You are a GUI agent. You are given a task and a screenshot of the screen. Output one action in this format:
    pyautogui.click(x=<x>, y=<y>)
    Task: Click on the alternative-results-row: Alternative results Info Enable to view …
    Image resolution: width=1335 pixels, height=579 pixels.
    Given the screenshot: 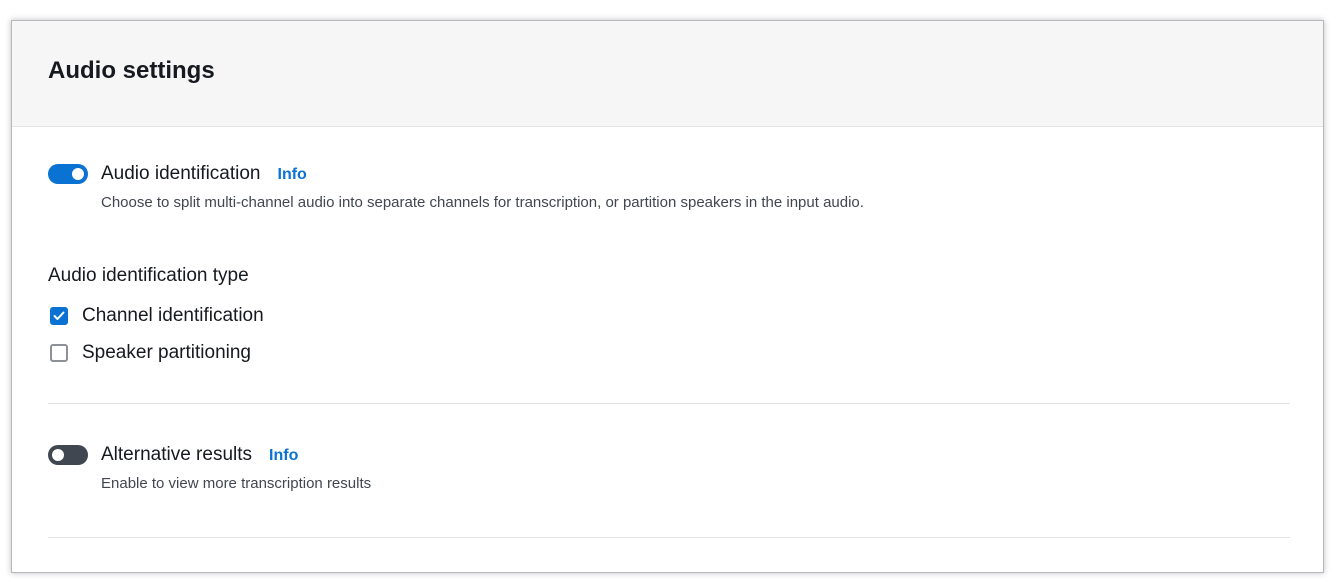 What is the action you would take?
    pyautogui.click(x=209, y=468)
    